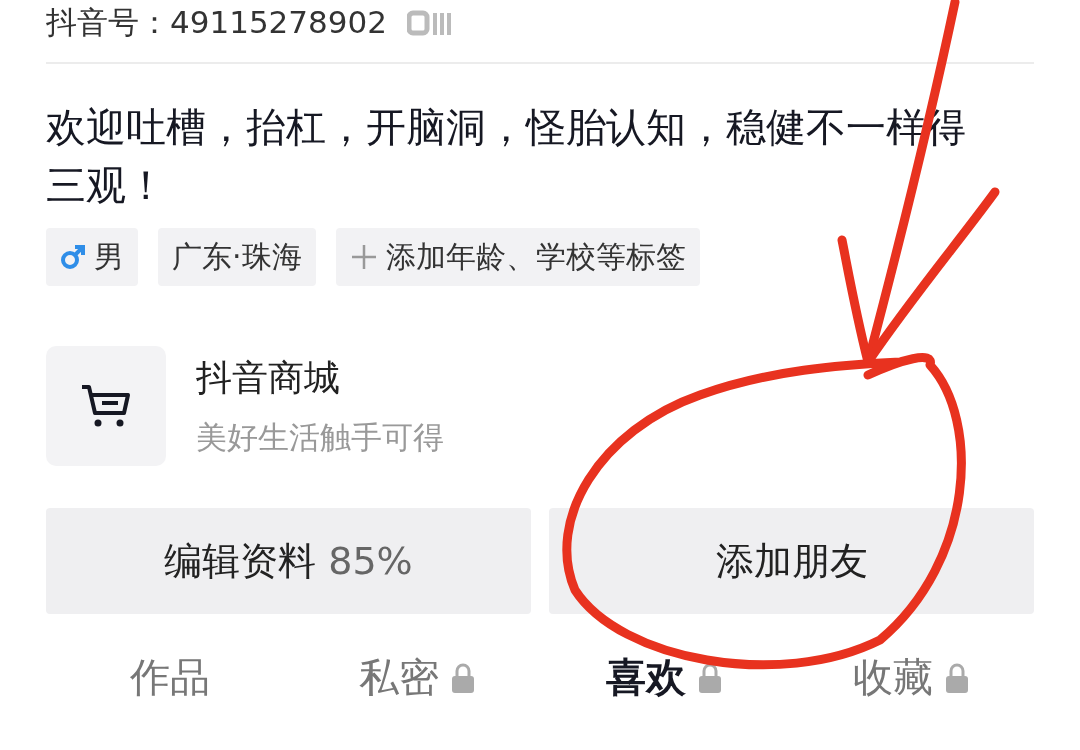 The height and width of the screenshot is (750, 1080). What do you see at coordinates (320, 437) in the screenshot?
I see `shop-subtitle: 美好生活触手可得` at bounding box center [320, 437].